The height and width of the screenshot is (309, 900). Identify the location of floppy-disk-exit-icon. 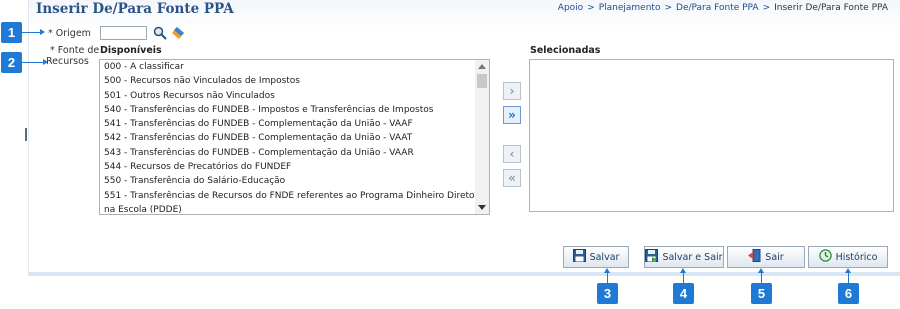
(652, 257).